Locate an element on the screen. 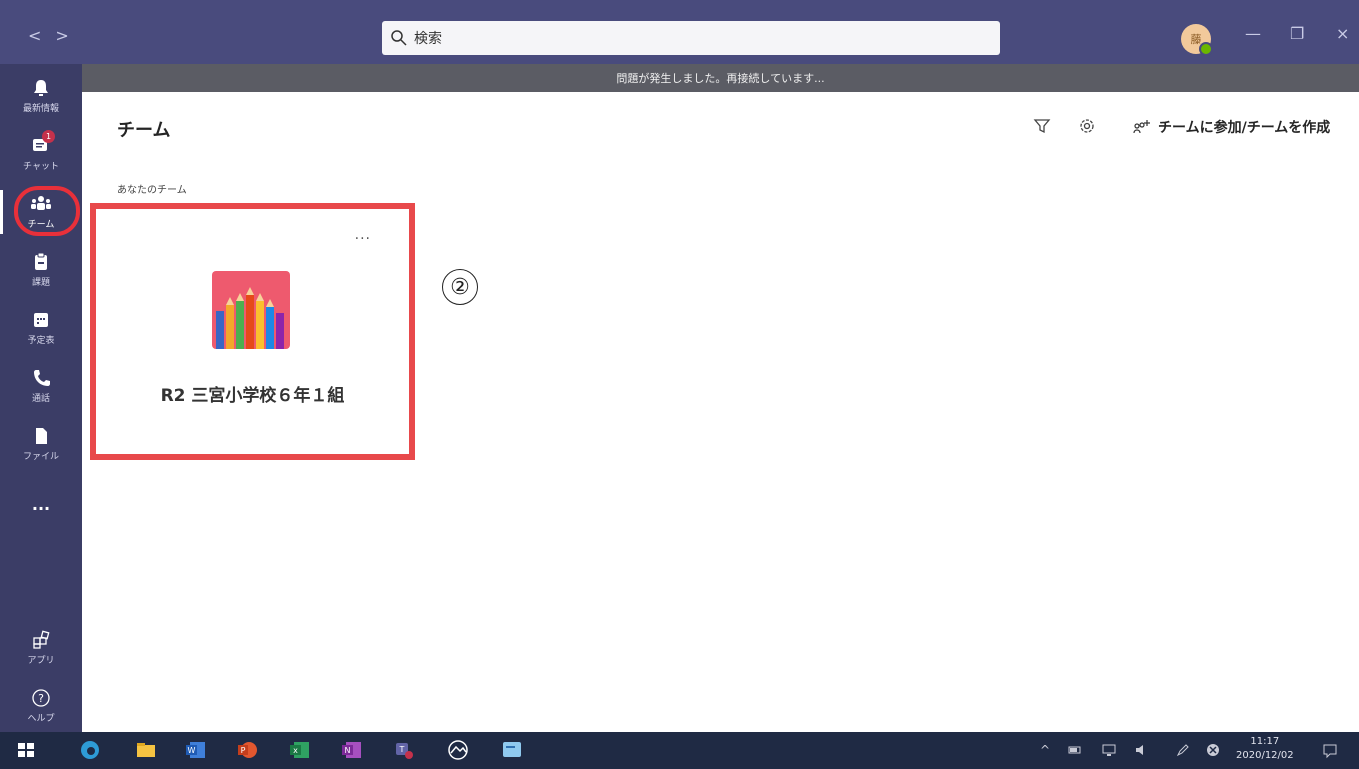 The height and width of the screenshot is (769, 1359). help-icon: ? is located at coordinates (41, 698).